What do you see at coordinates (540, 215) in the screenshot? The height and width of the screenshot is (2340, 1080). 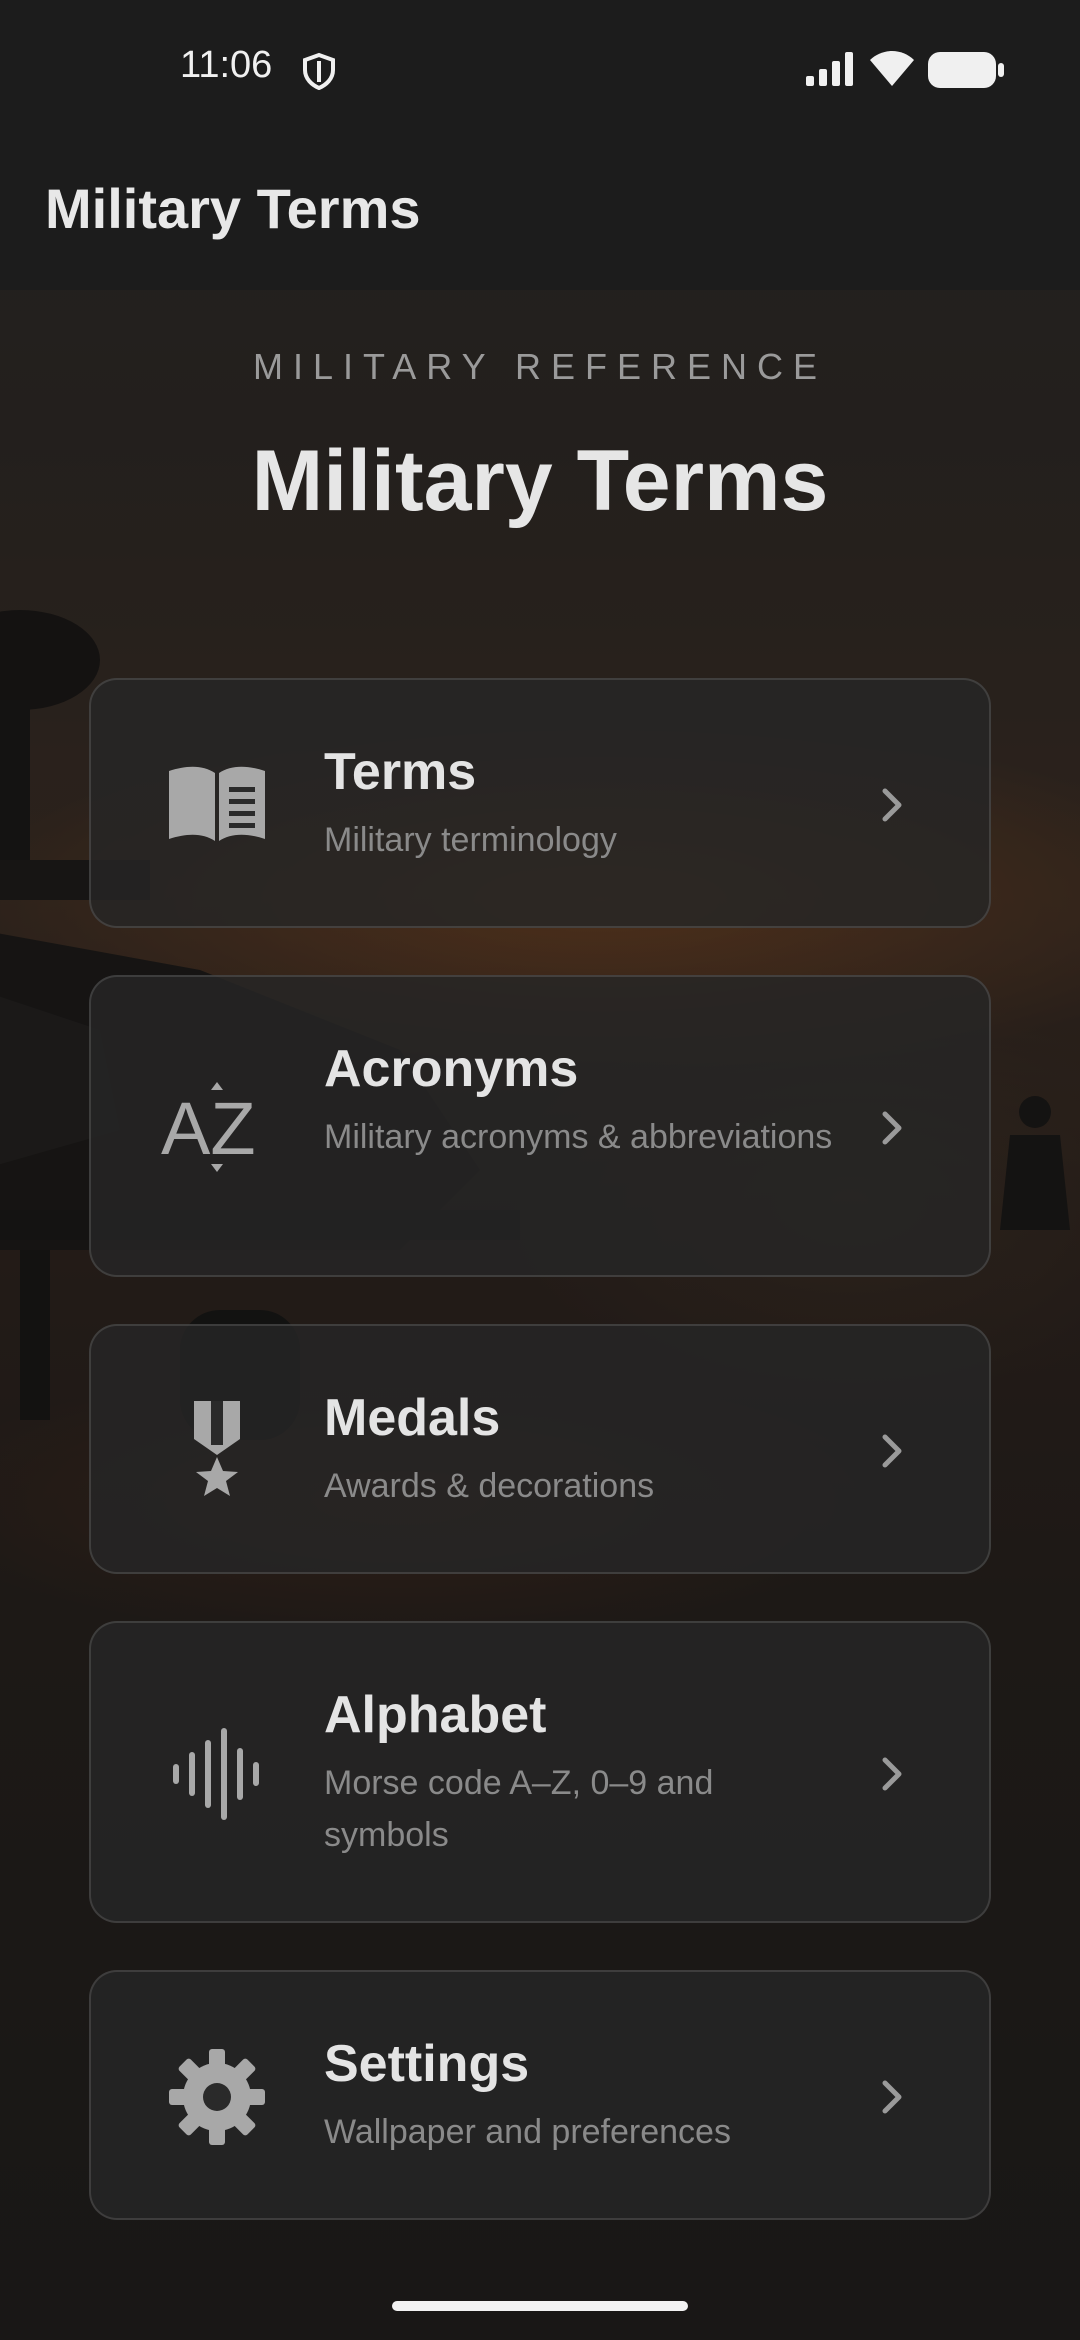 I see `app-bar: Military Terms` at bounding box center [540, 215].